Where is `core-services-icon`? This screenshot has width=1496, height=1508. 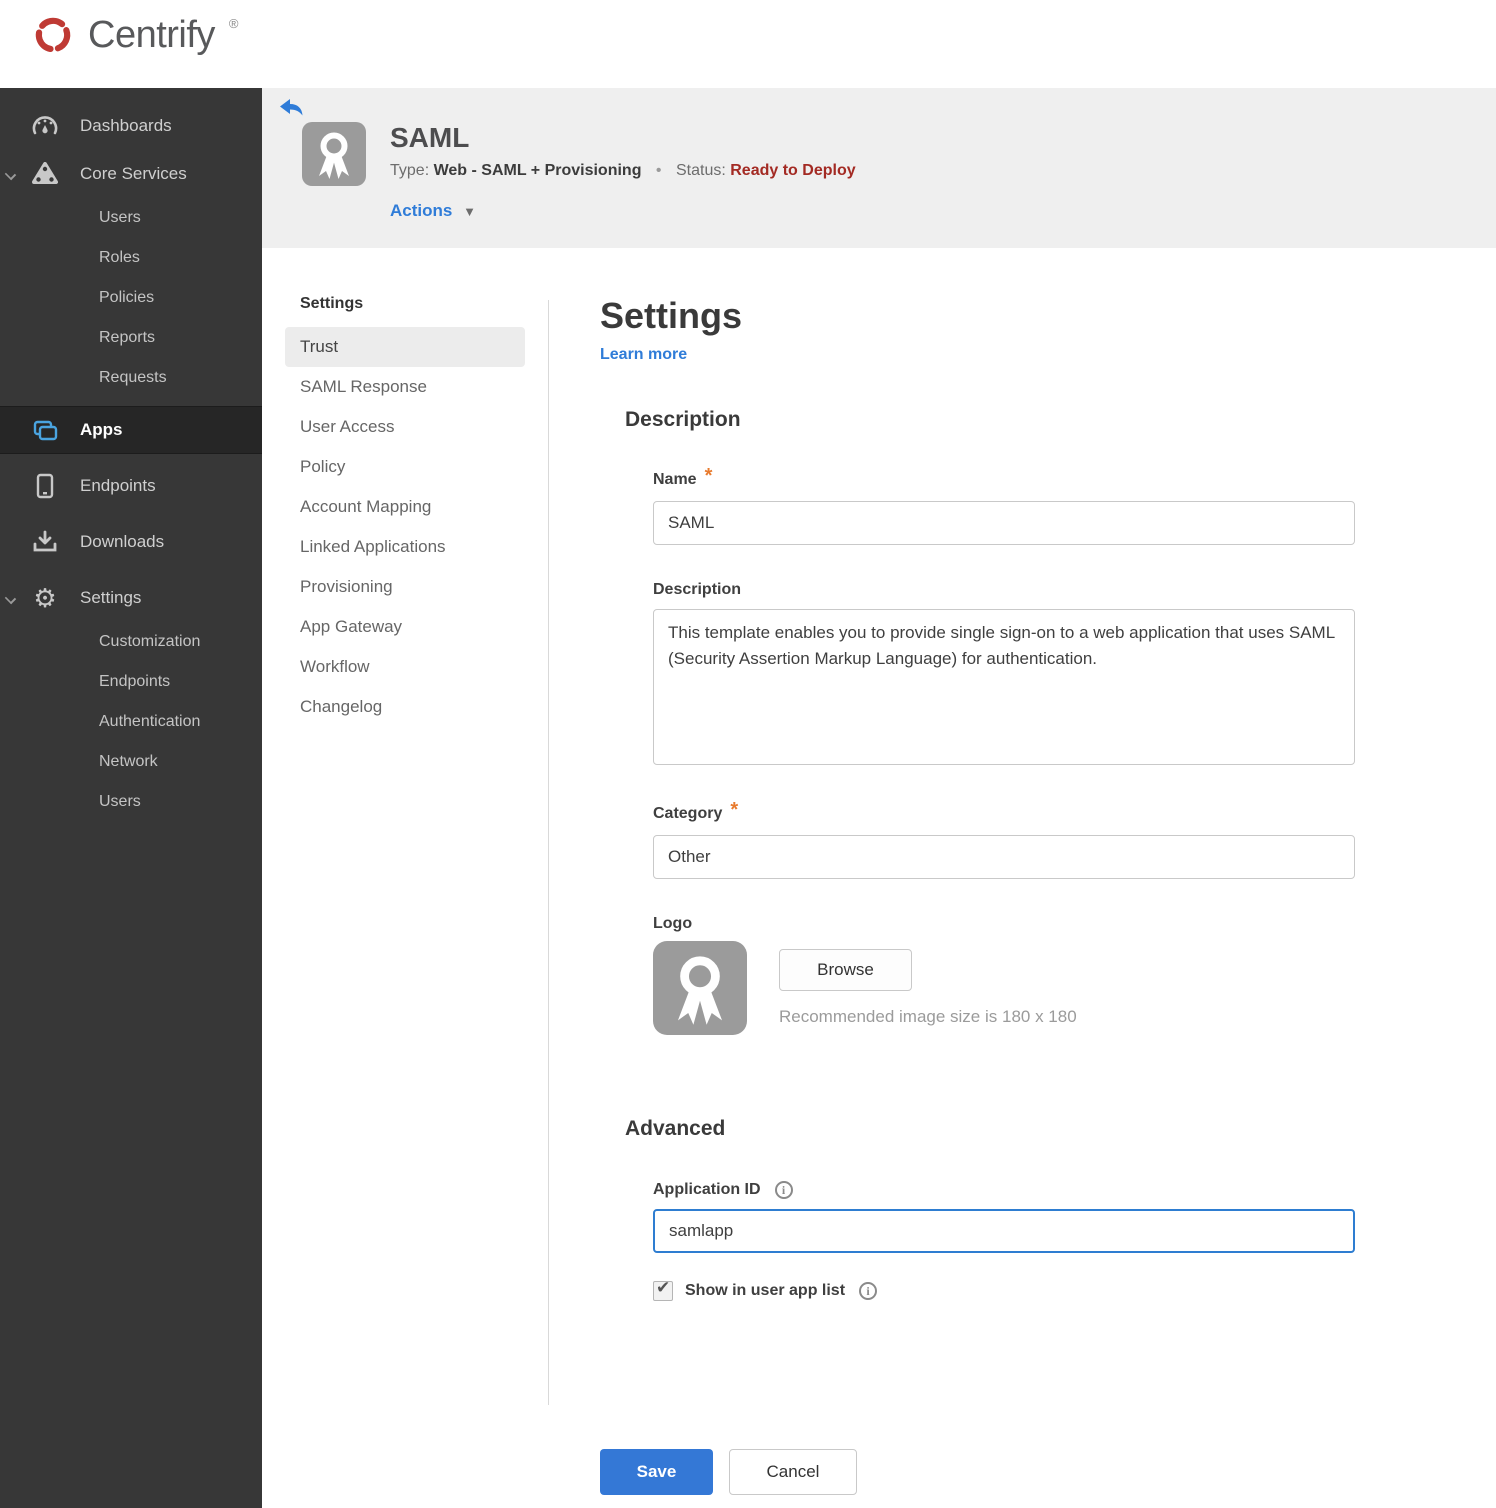 core-services-icon is located at coordinates (45, 174).